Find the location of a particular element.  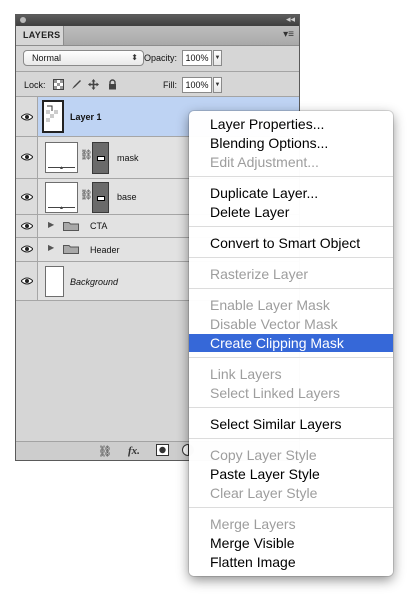

layer-name: Background is located at coordinates (94, 282).